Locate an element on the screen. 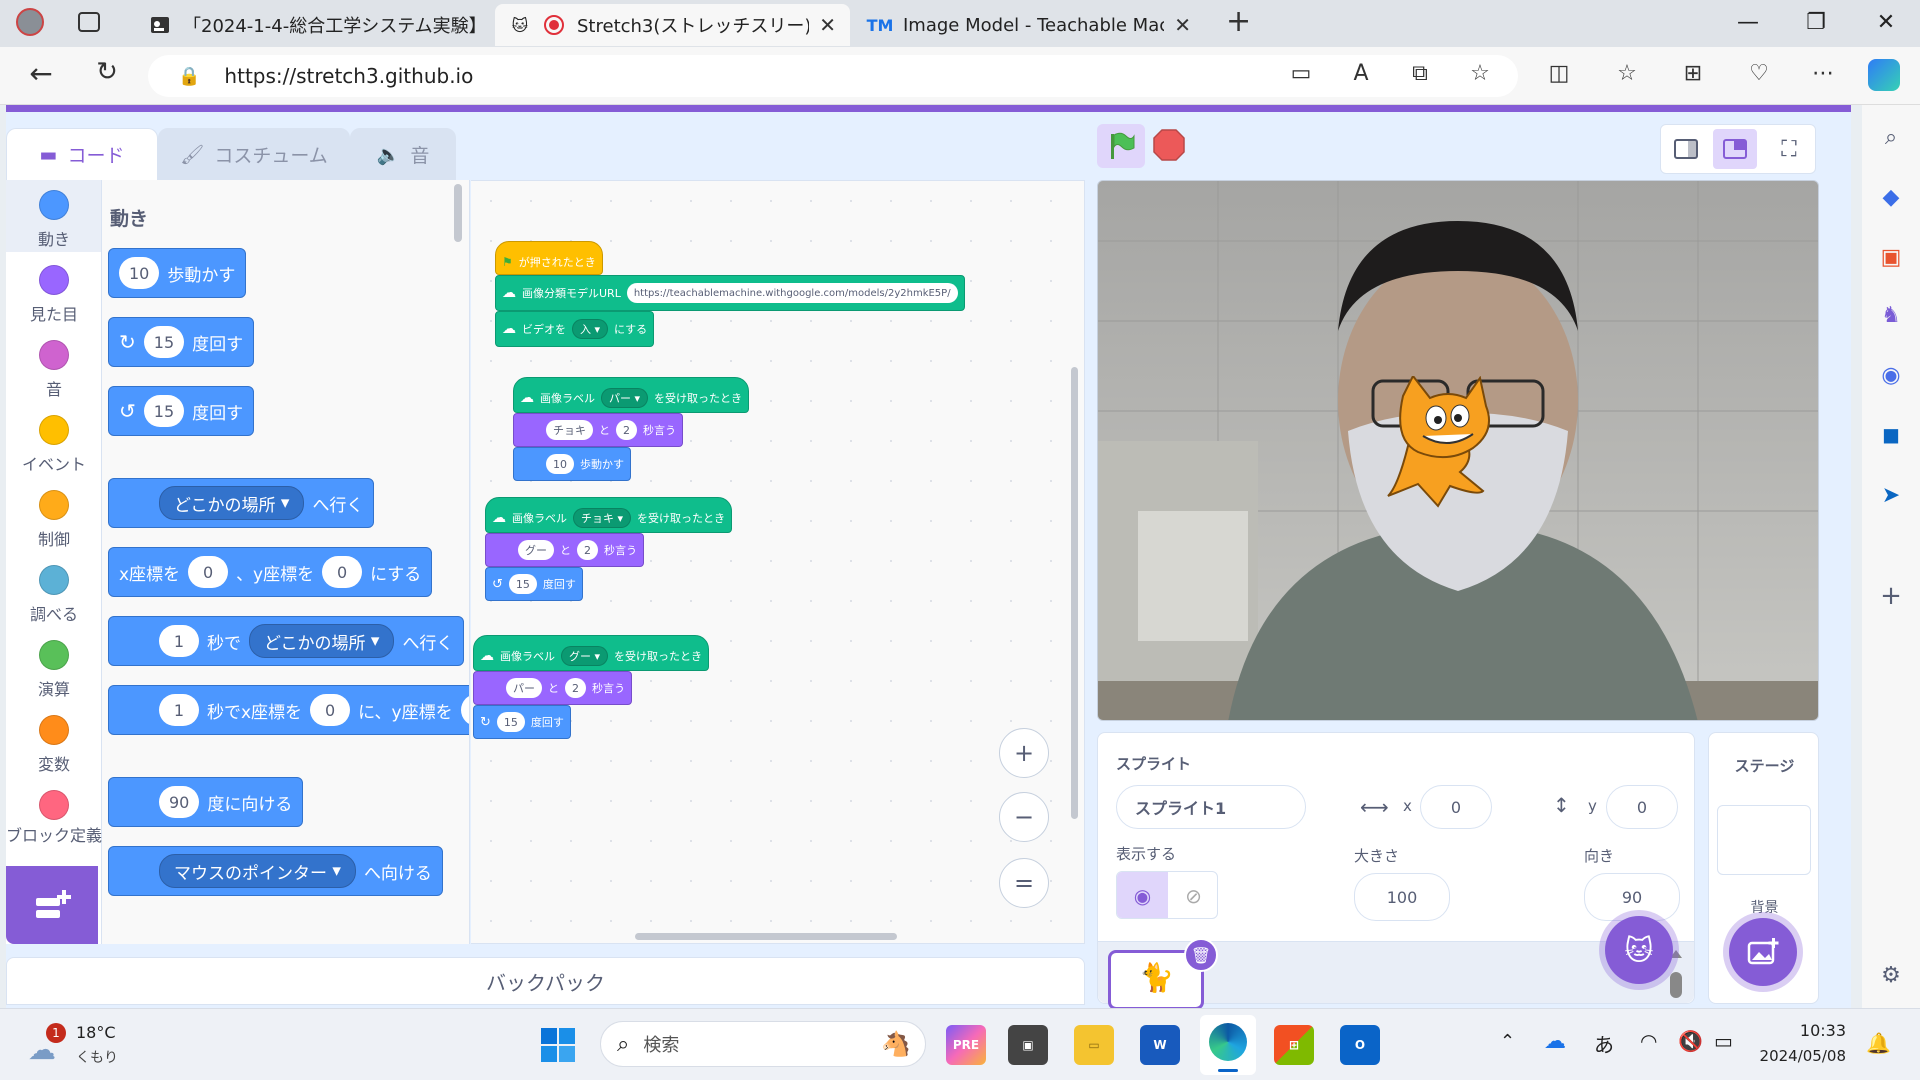 The height and width of the screenshot is (1080, 1920). block-goto: どこかの場所 ▾ へ行く is located at coordinates (241, 503).